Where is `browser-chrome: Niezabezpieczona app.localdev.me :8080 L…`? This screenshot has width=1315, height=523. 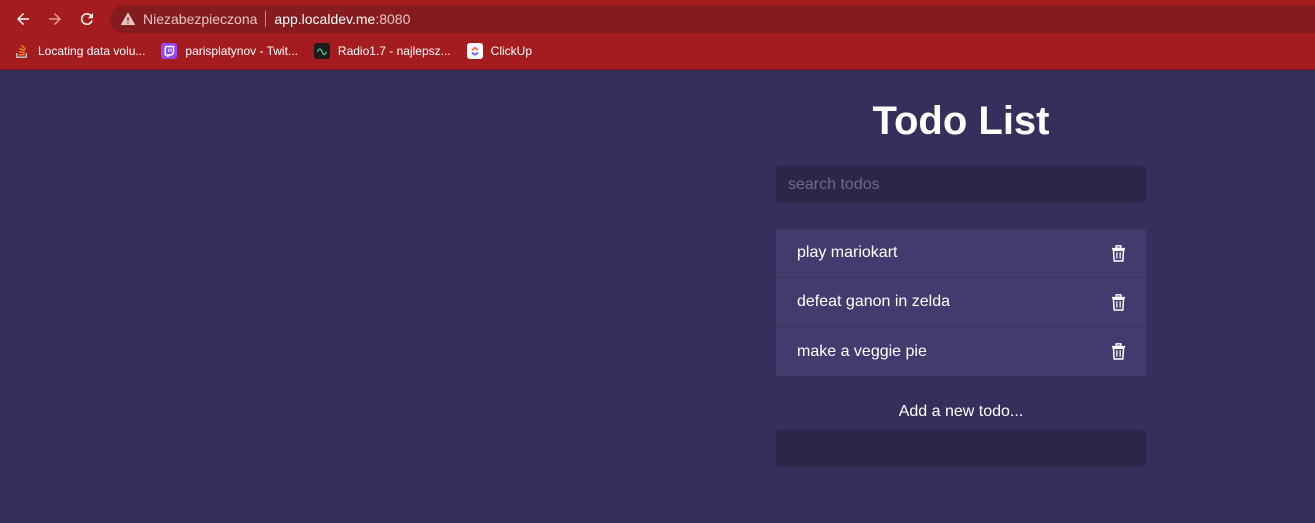
browser-chrome: Niezabezpieczona app.localdev.me :8080 L… is located at coordinates (657, 35).